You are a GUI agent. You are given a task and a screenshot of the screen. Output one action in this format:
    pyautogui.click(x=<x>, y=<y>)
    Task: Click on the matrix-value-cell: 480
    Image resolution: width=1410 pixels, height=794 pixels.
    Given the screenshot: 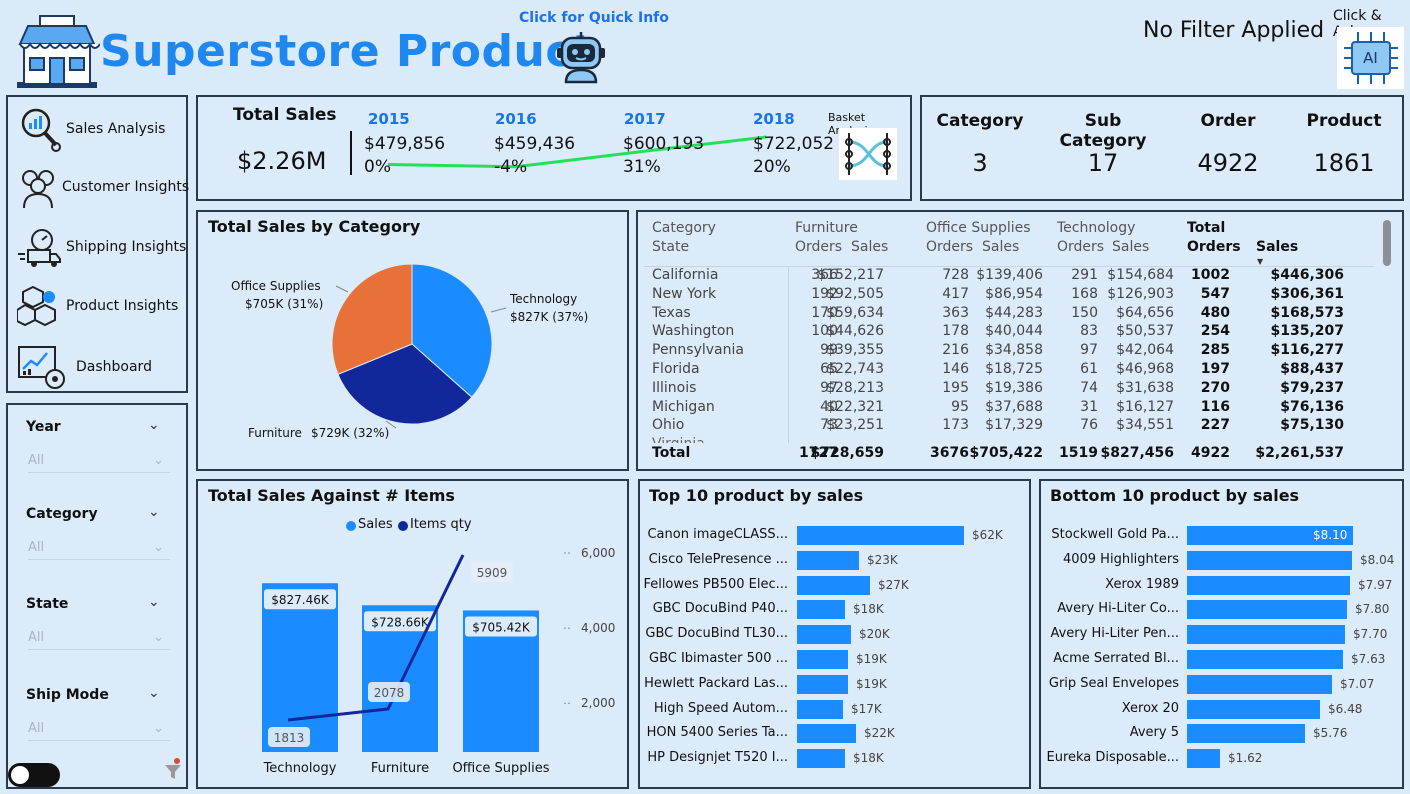 What is the action you would take?
    pyautogui.click(x=1215, y=312)
    